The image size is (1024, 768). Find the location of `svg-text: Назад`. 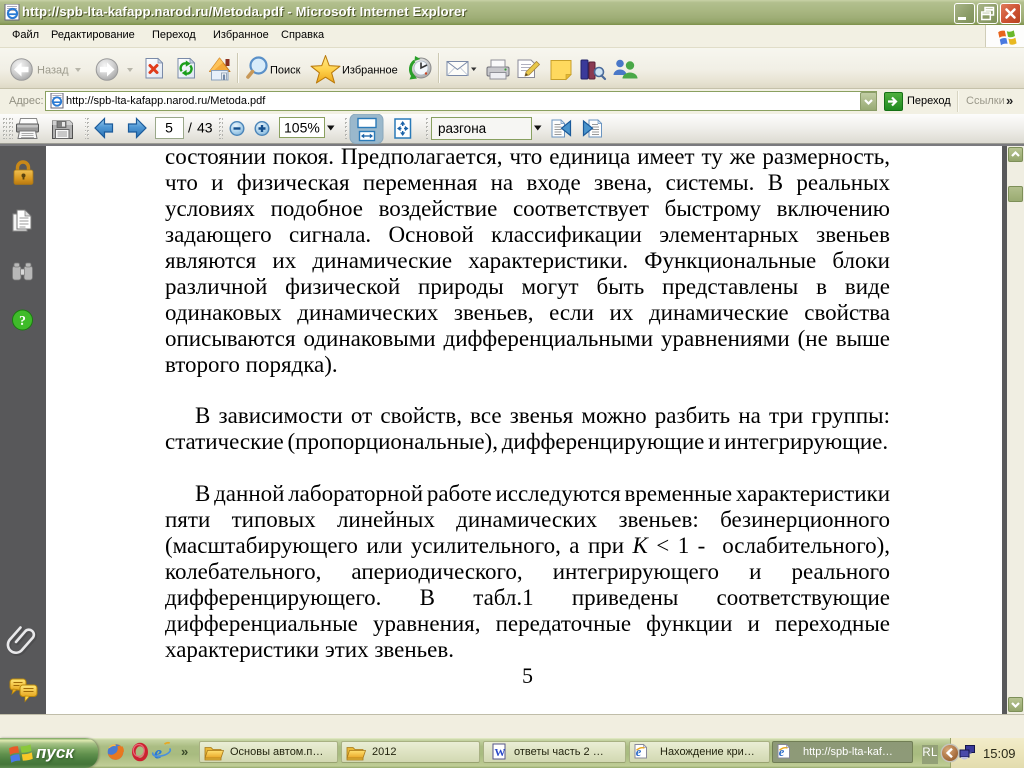

svg-text: Назад is located at coordinates (53, 71).